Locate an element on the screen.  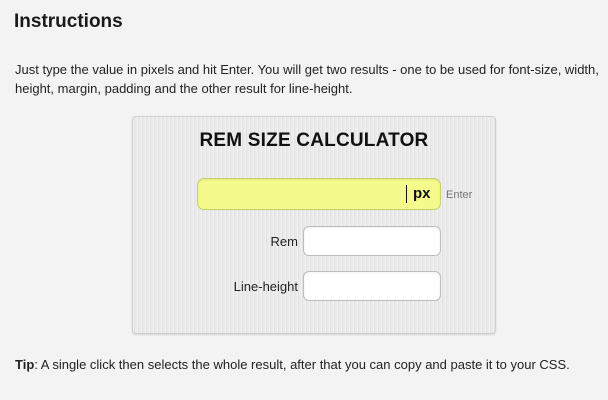
line-height-result-field is located at coordinates (372, 286).